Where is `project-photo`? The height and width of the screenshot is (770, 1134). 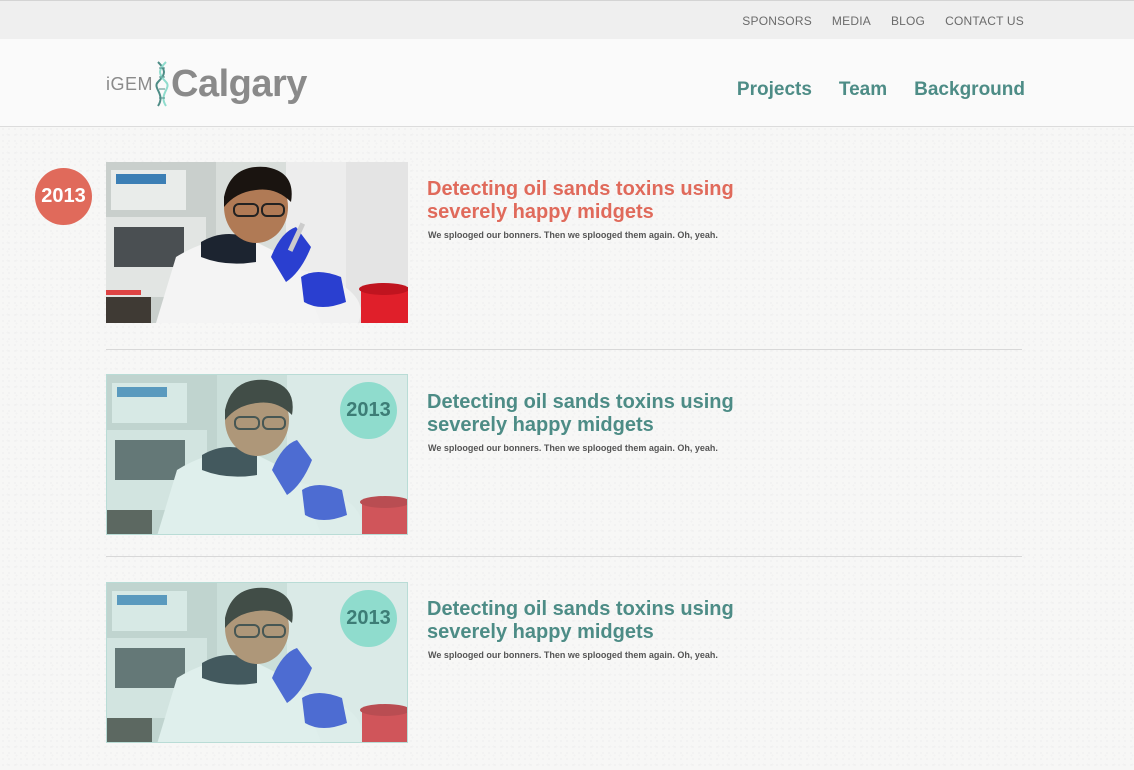 project-photo is located at coordinates (257, 242).